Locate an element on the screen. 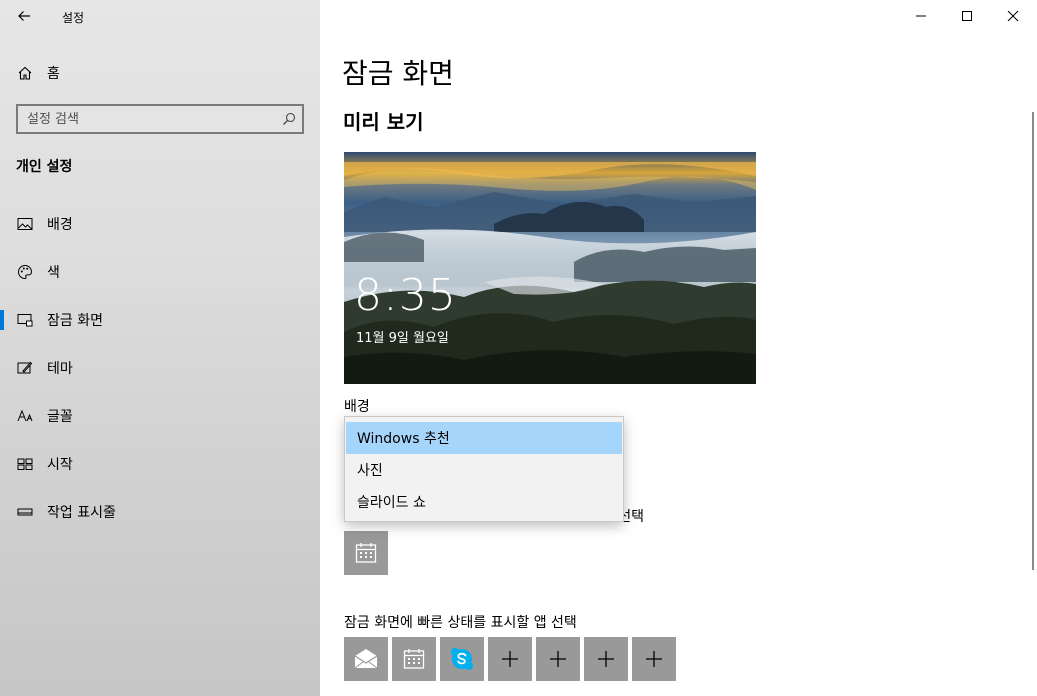  dropdown-option-picture: 사진 is located at coordinates (484, 470).